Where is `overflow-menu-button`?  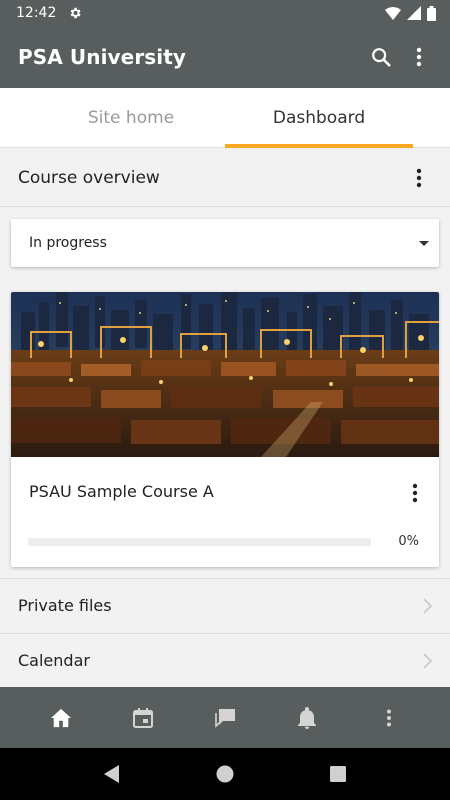 overflow-menu-button is located at coordinates (419, 57).